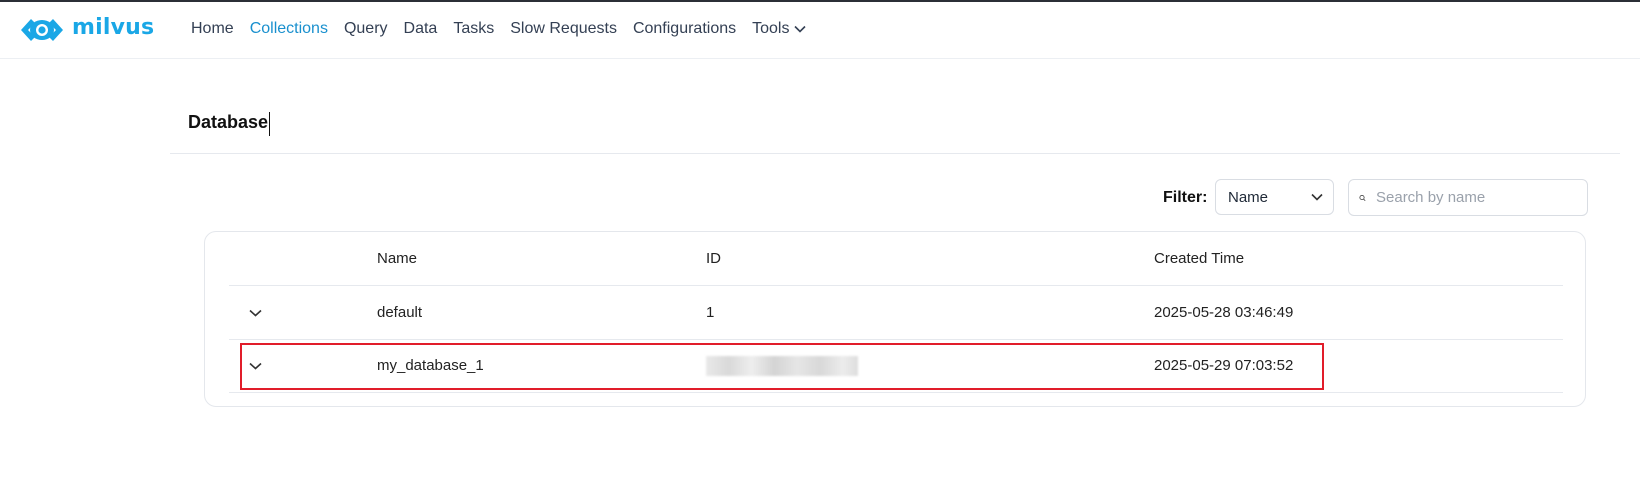  What do you see at coordinates (710, 312) in the screenshot?
I see `cell-id: 1` at bounding box center [710, 312].